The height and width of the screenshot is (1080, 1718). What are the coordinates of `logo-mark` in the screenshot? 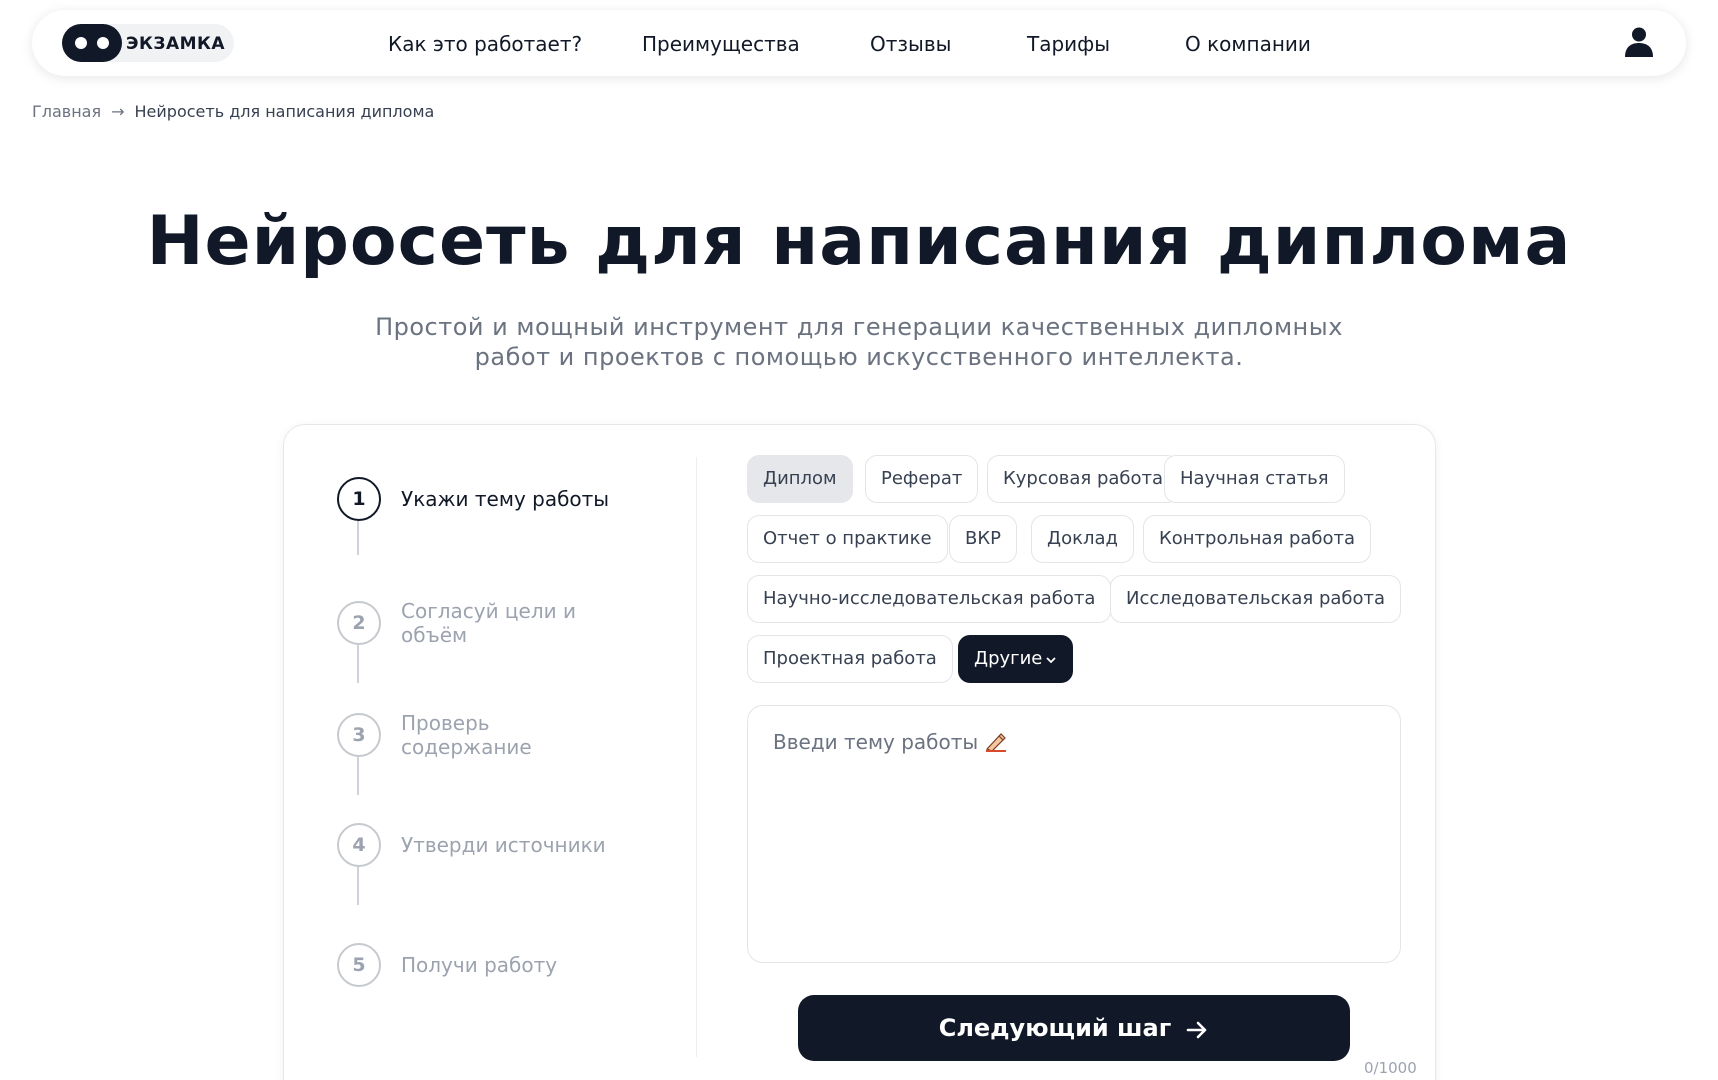 It's located at (92, 43).